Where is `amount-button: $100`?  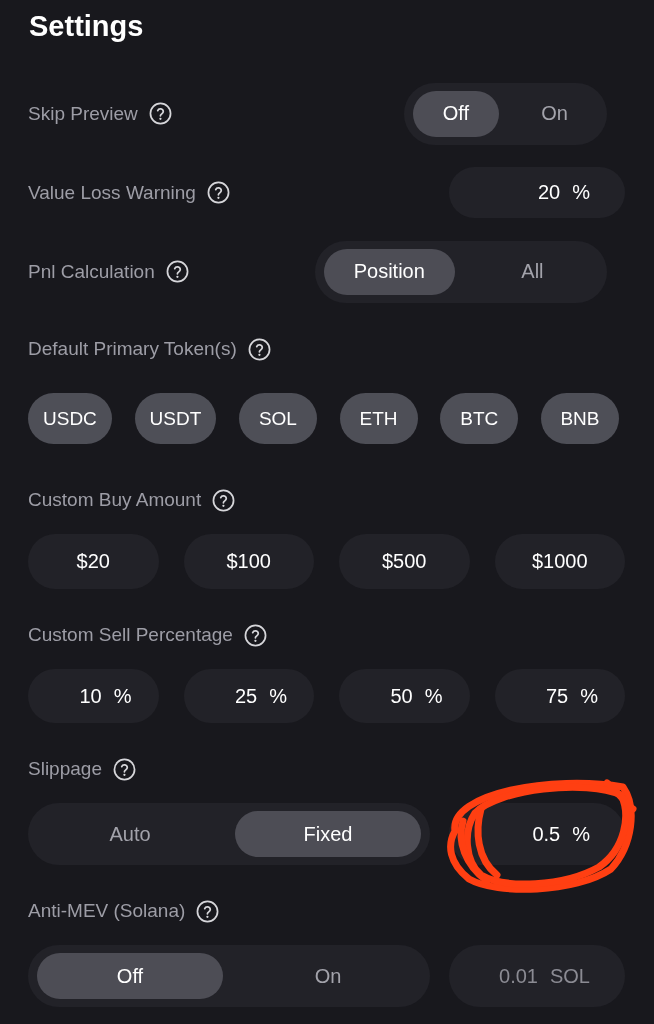
amount-button: $100 is located at coordinates (248, 561).